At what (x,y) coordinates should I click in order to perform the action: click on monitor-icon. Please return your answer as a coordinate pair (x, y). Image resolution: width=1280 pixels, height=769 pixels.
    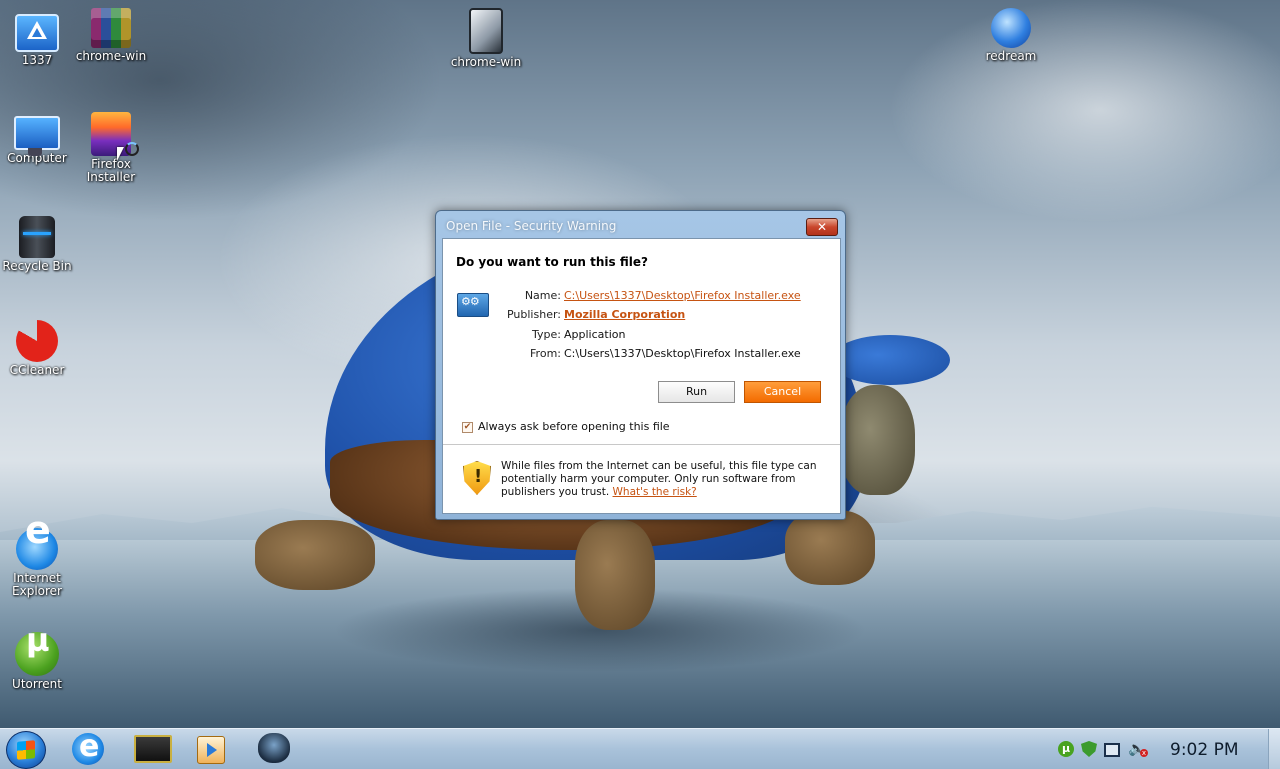
    Looking at the image, I should click on (153, 749).